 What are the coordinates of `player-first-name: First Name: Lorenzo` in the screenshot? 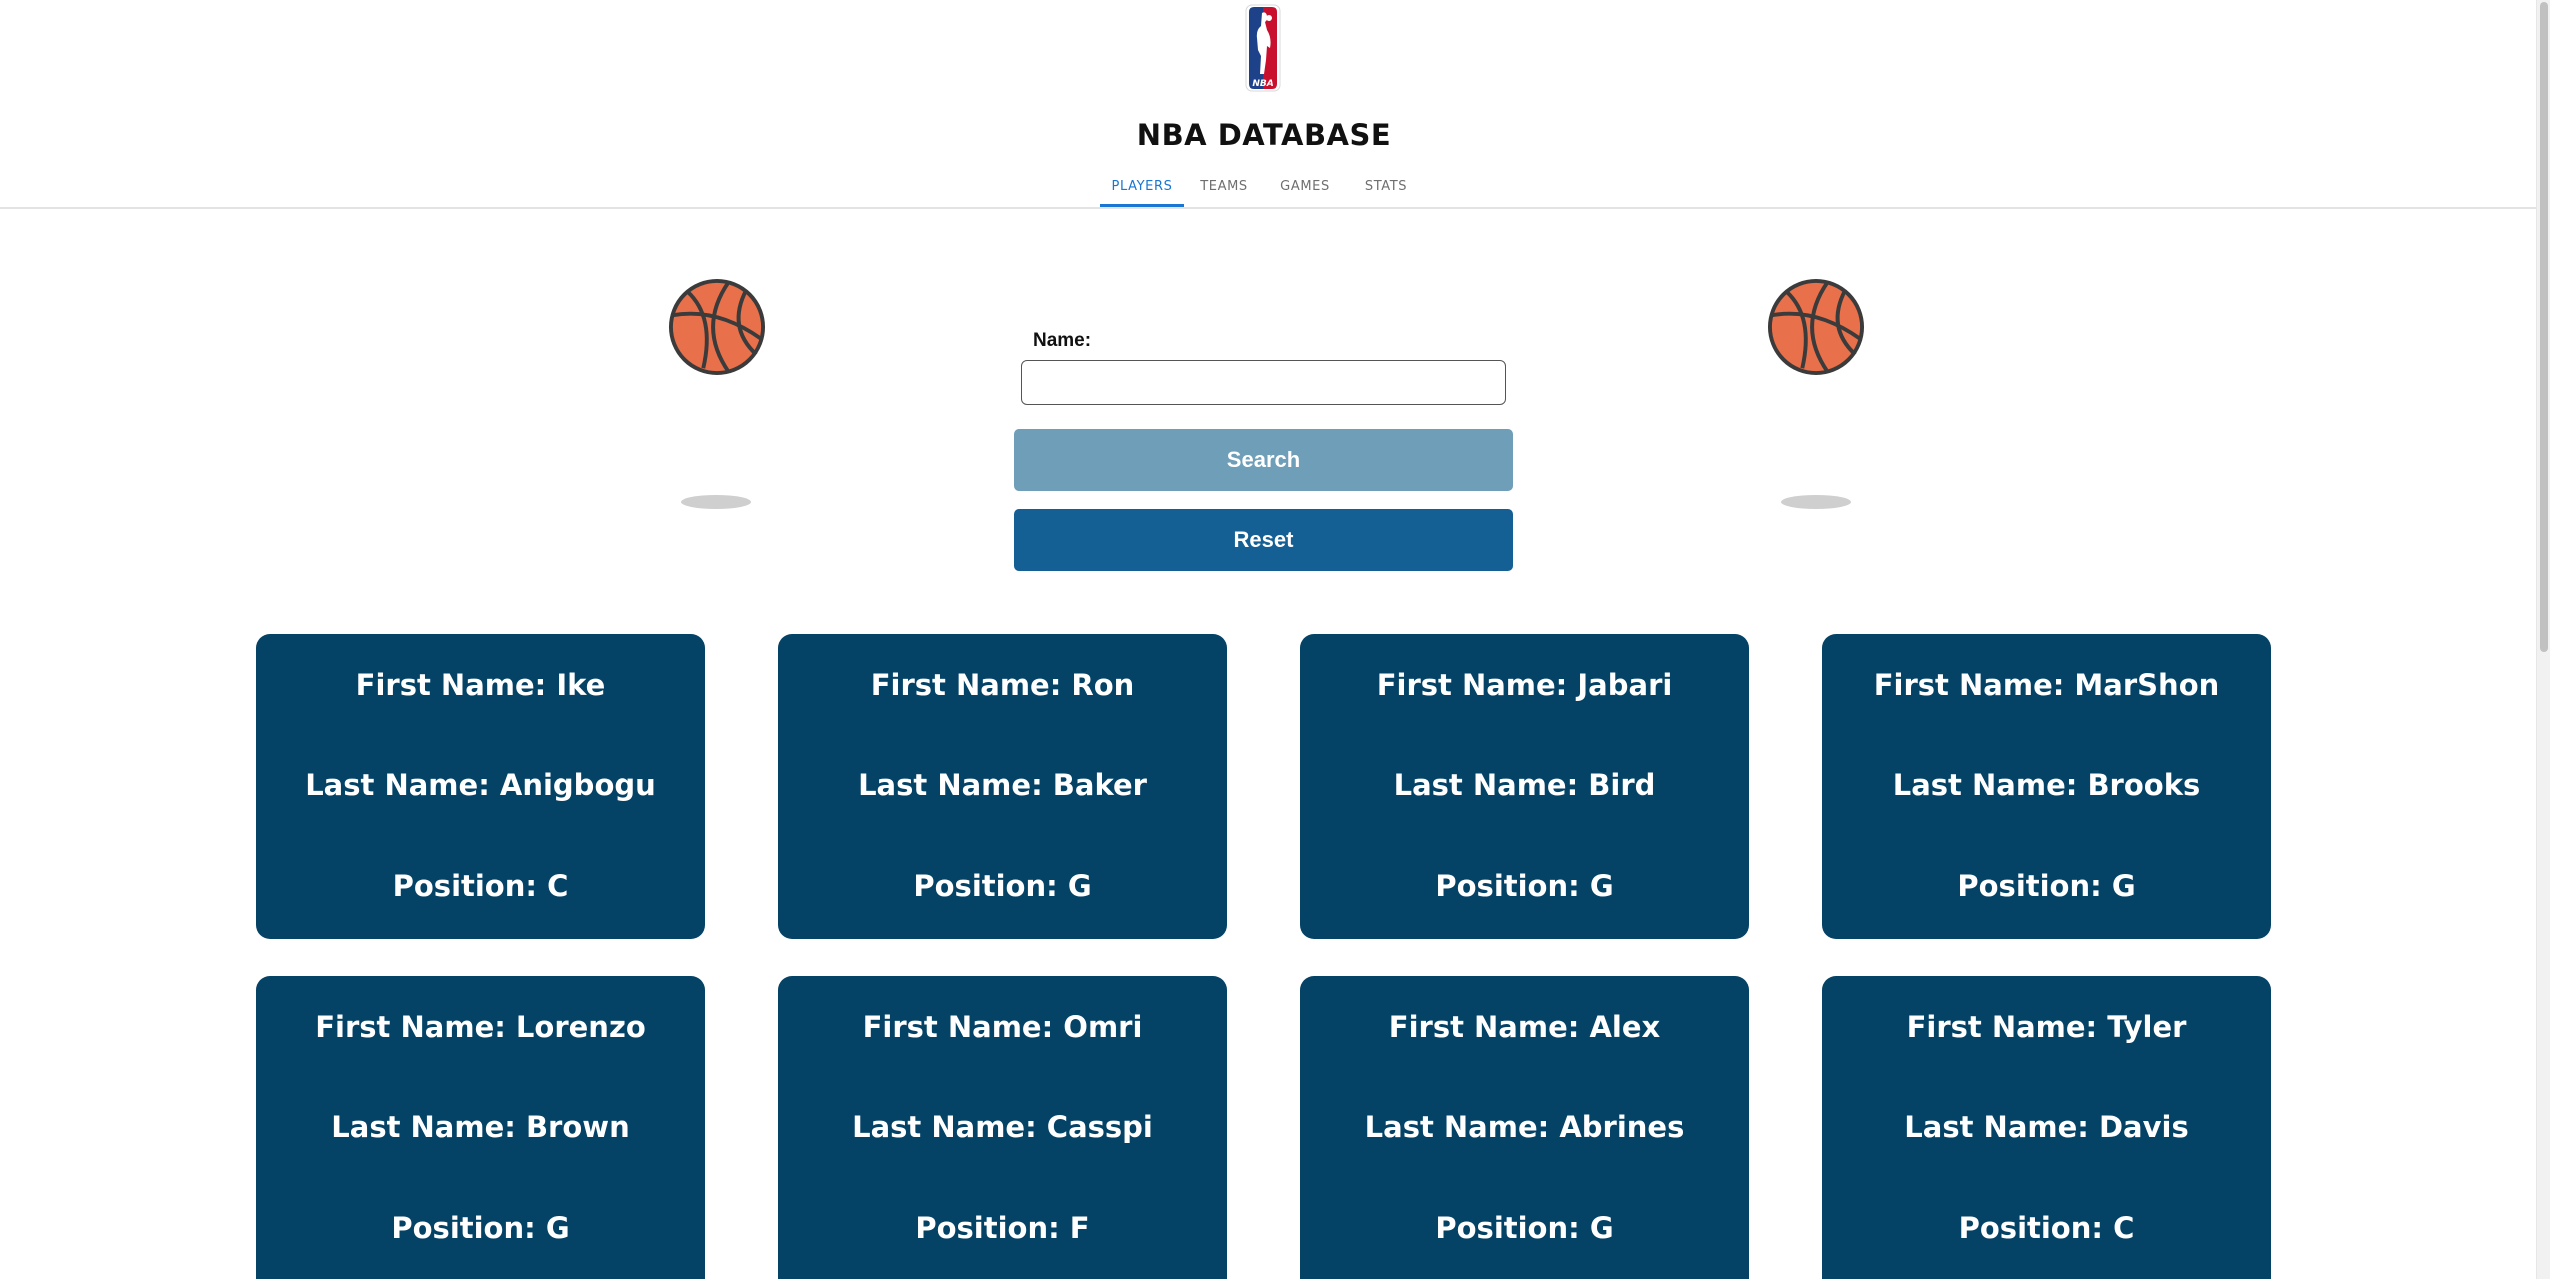 It's located at (480, 1027).